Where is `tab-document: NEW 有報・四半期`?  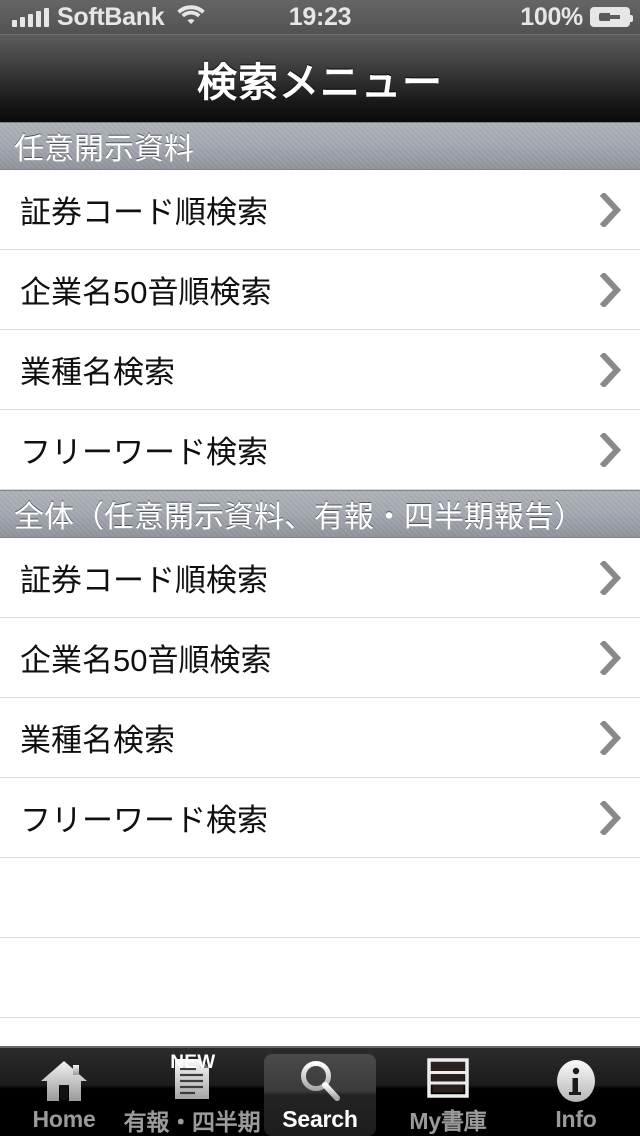
tab-document: NEW 有報・四半期 is located at coordinates (192, 1092).